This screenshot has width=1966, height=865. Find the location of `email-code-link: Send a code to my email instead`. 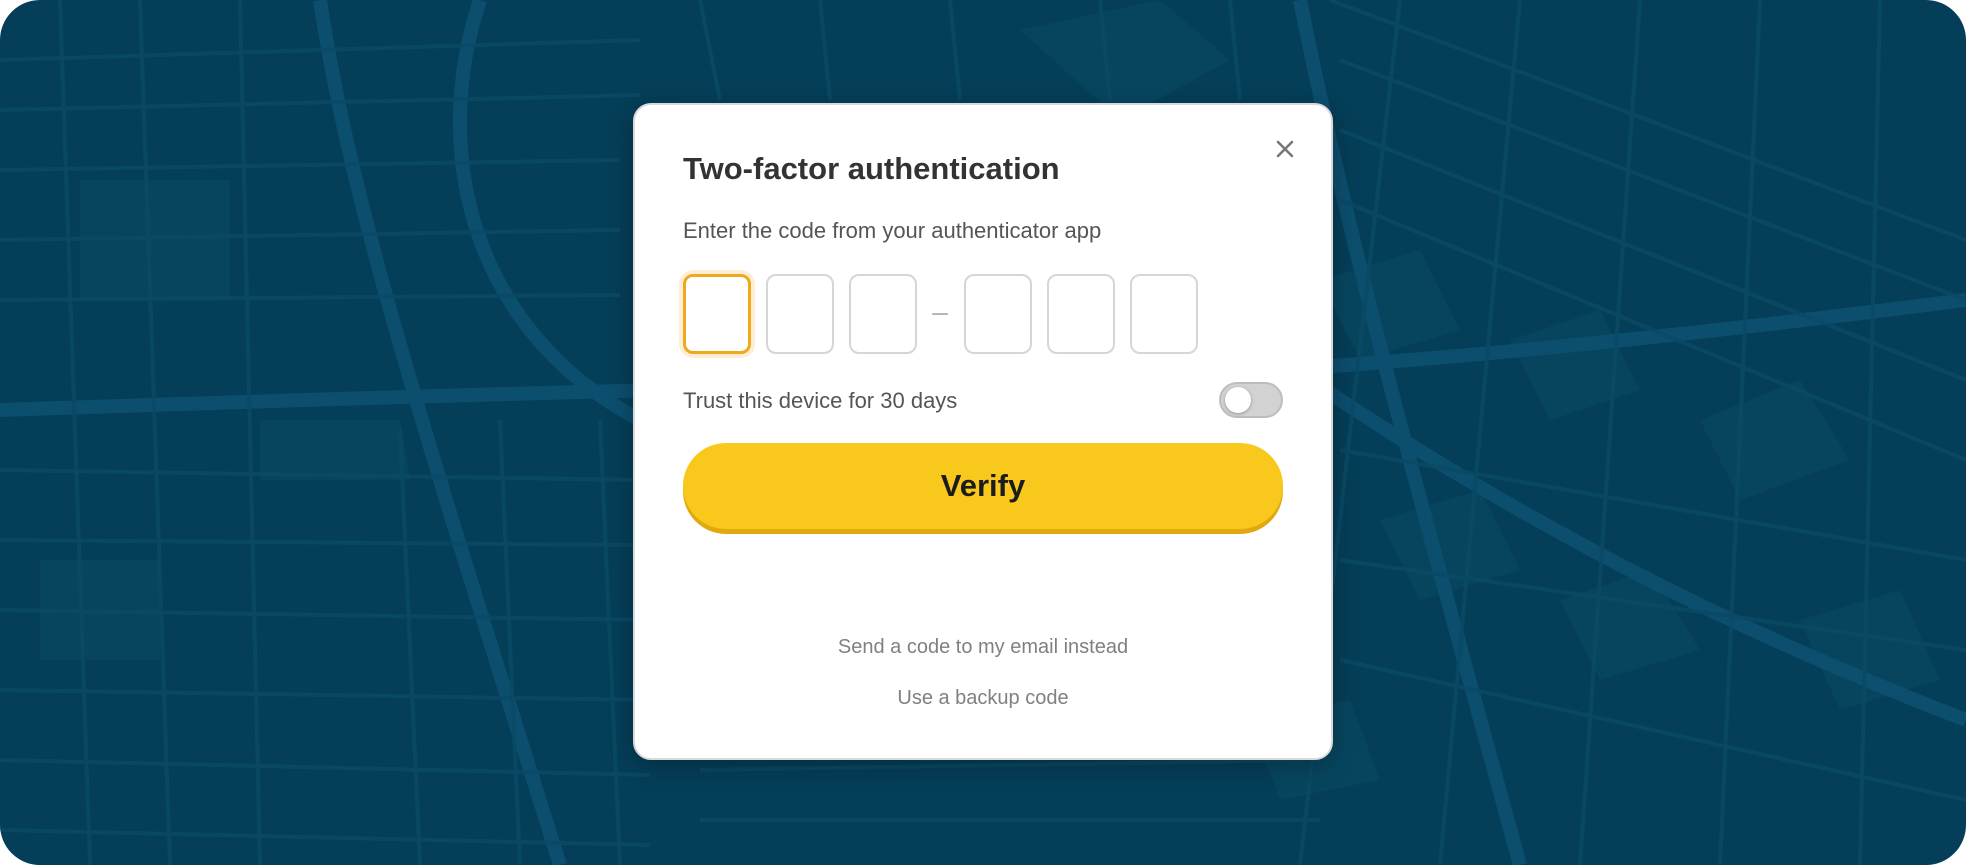

email-code-link: Send a code to my email instead is located at coordinates (983, 647).